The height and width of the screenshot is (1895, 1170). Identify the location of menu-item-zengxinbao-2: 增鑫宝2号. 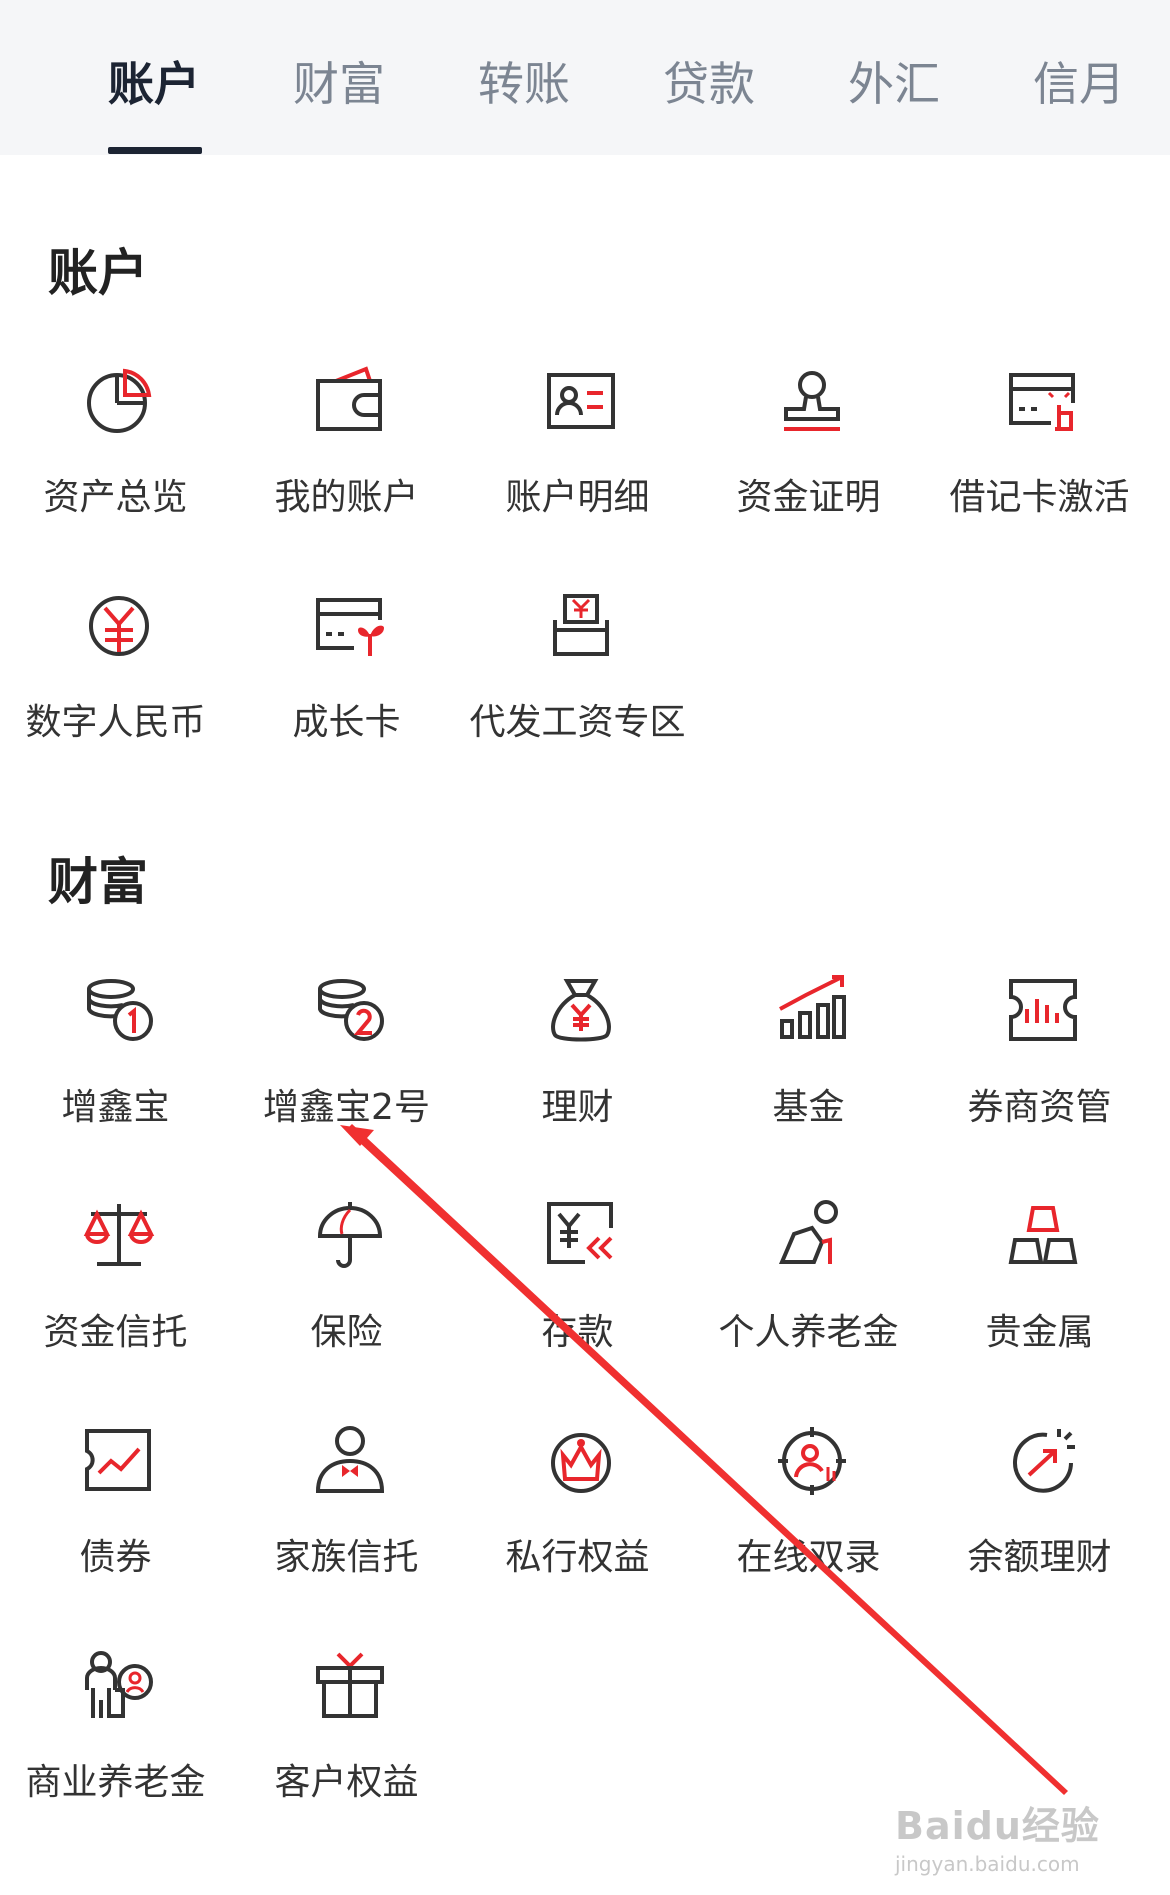
(346, 1075).